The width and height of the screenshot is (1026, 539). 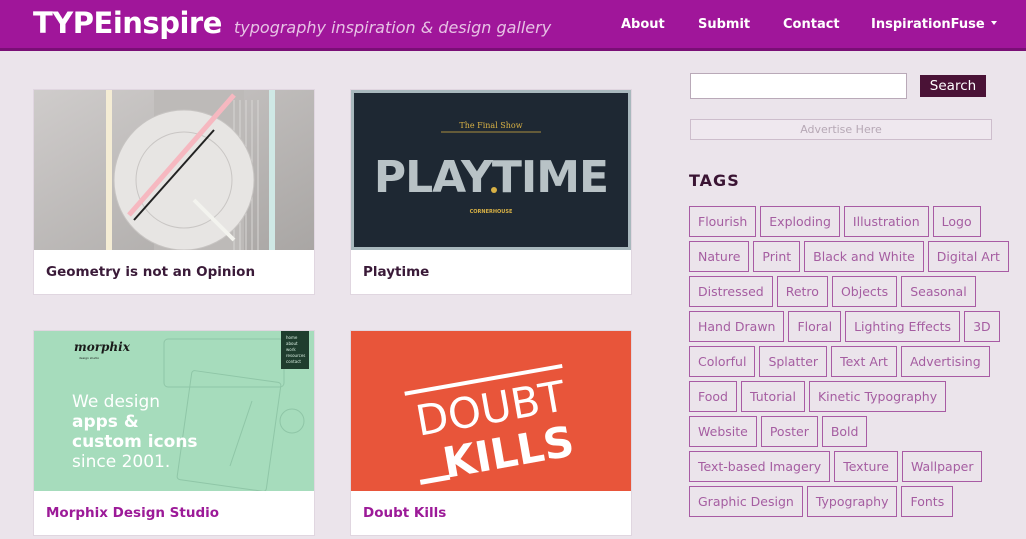 I want to click on tags-heading: TAGS, so click(x=714, y=180).